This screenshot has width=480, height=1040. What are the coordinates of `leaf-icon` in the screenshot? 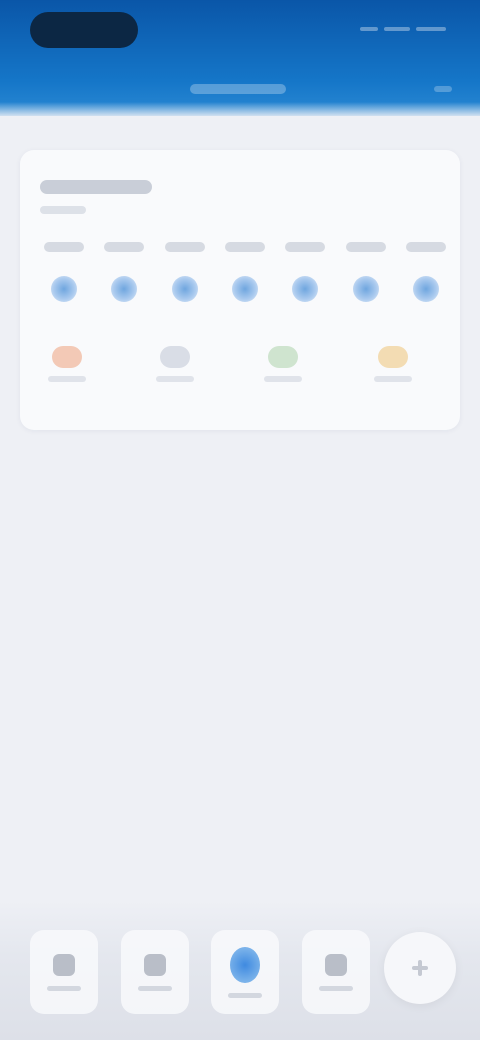 It's located at (283, 357).